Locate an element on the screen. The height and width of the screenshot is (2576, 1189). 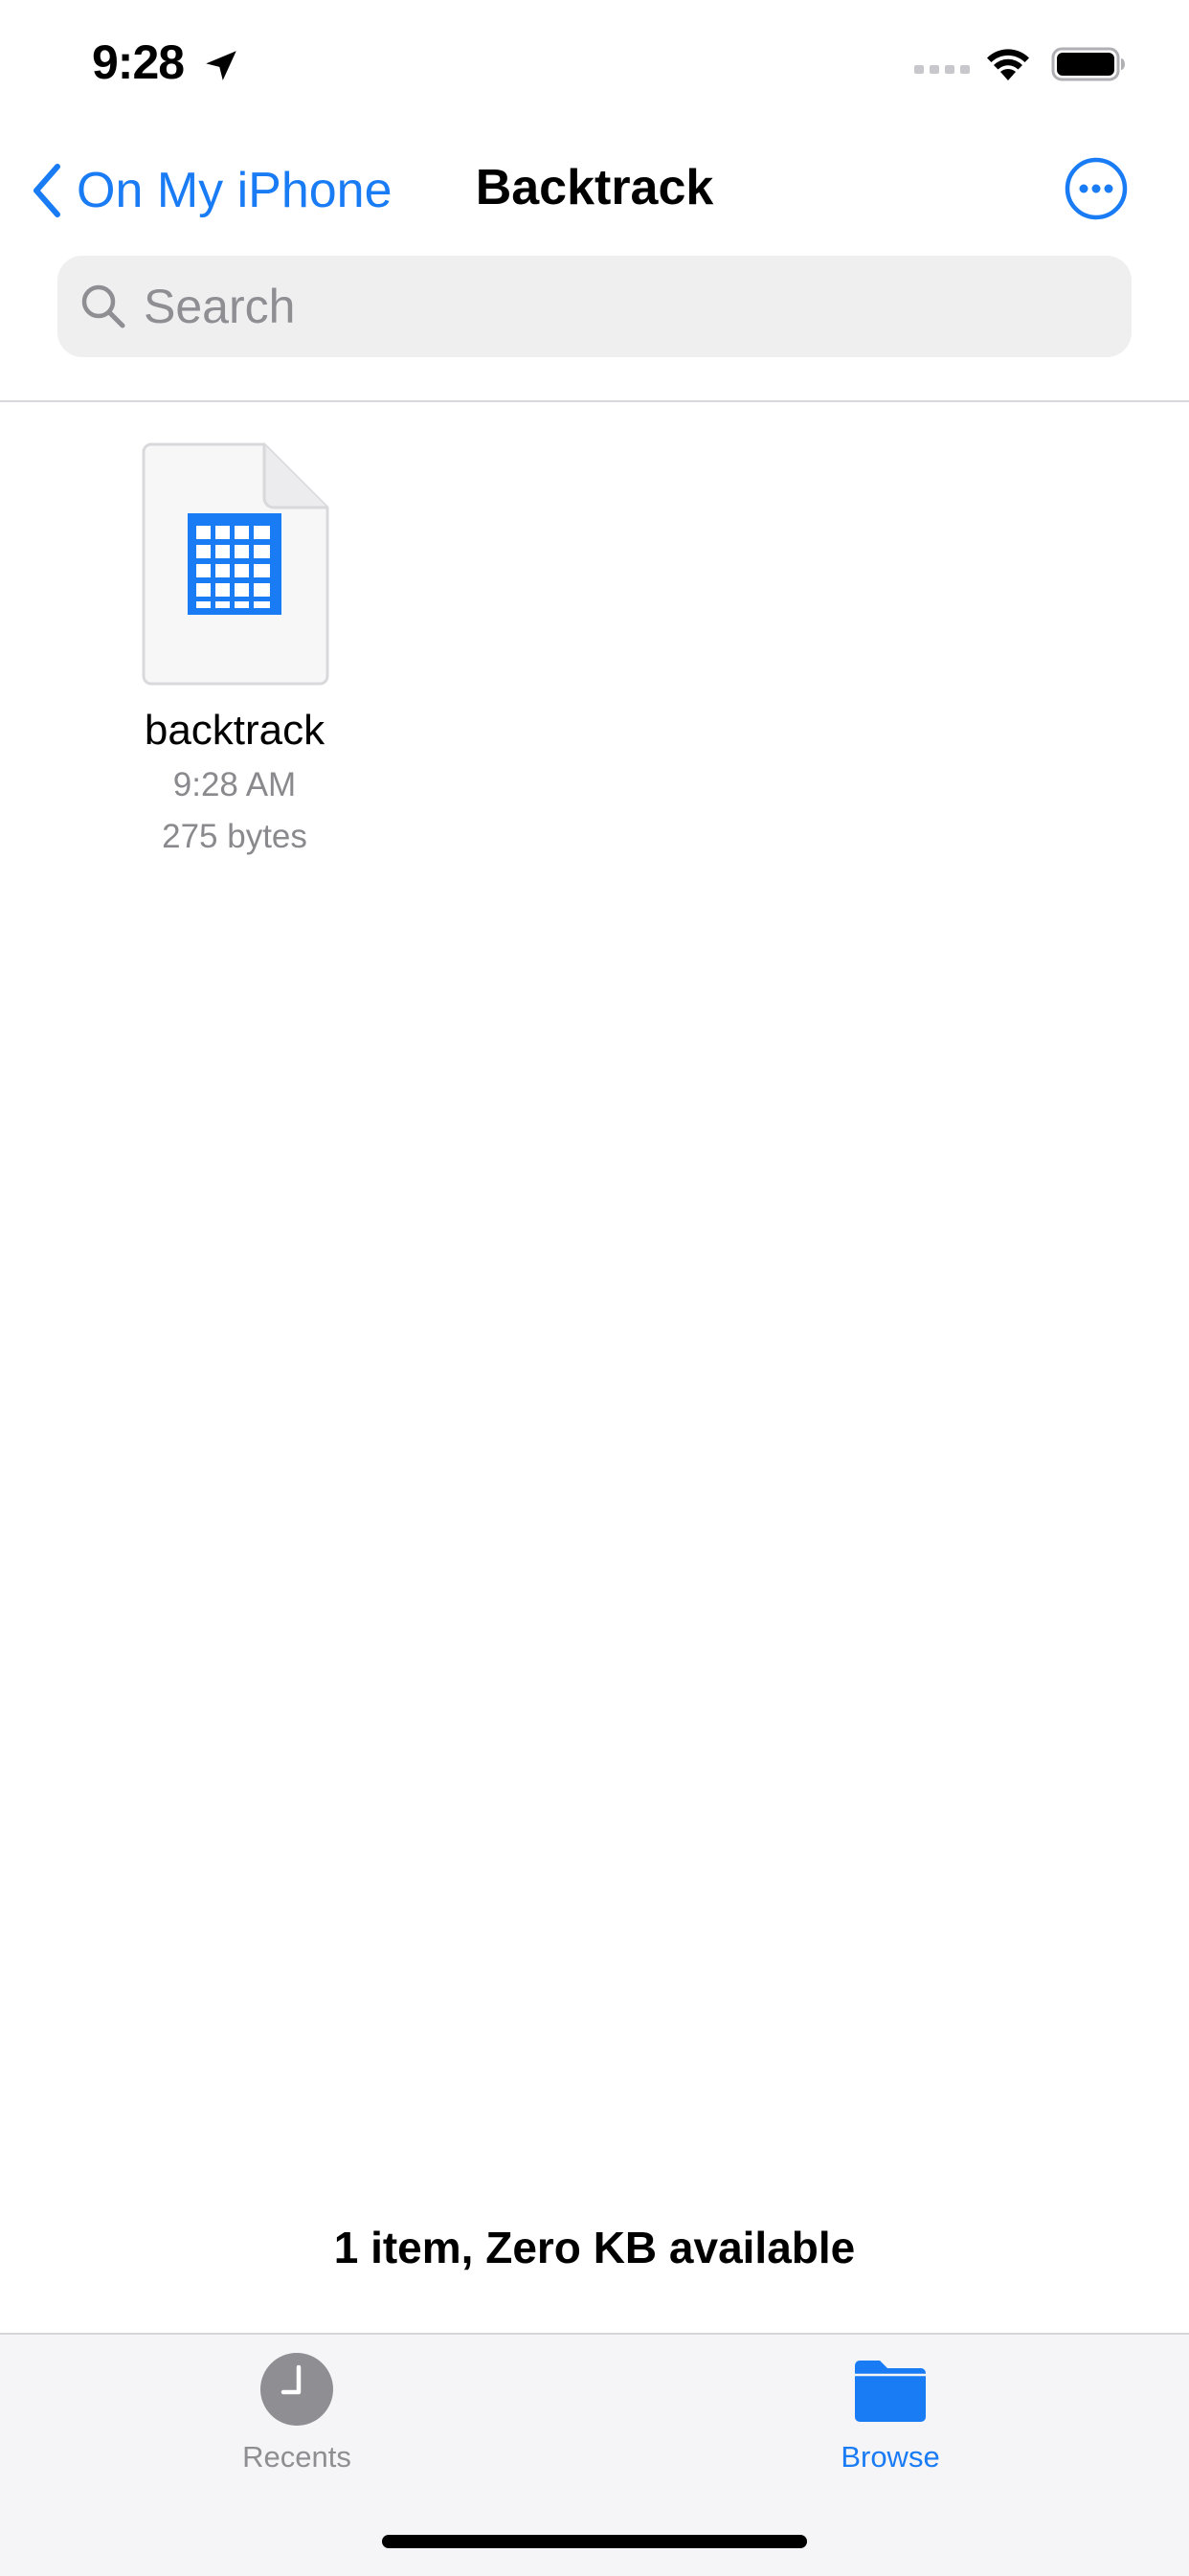
location-arrow-icon is located at coordinates (221, 65).